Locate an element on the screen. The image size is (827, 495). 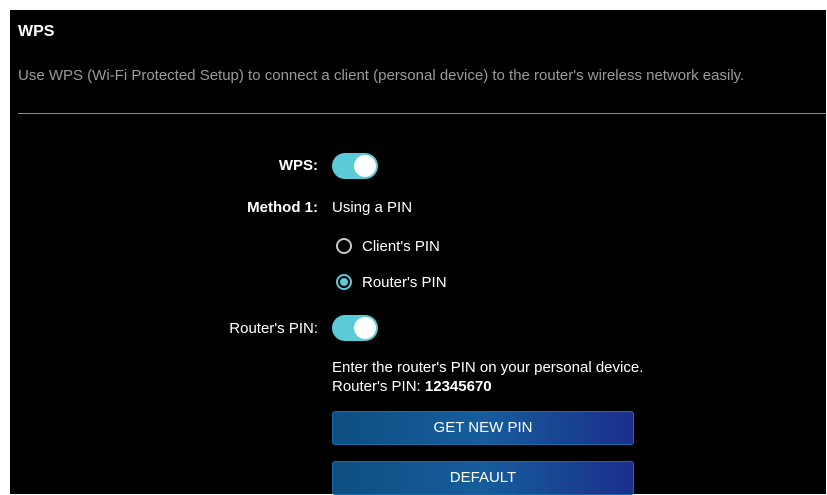
pin-line: Router's PIN: 12345670 is located at coordinates (487, 386).